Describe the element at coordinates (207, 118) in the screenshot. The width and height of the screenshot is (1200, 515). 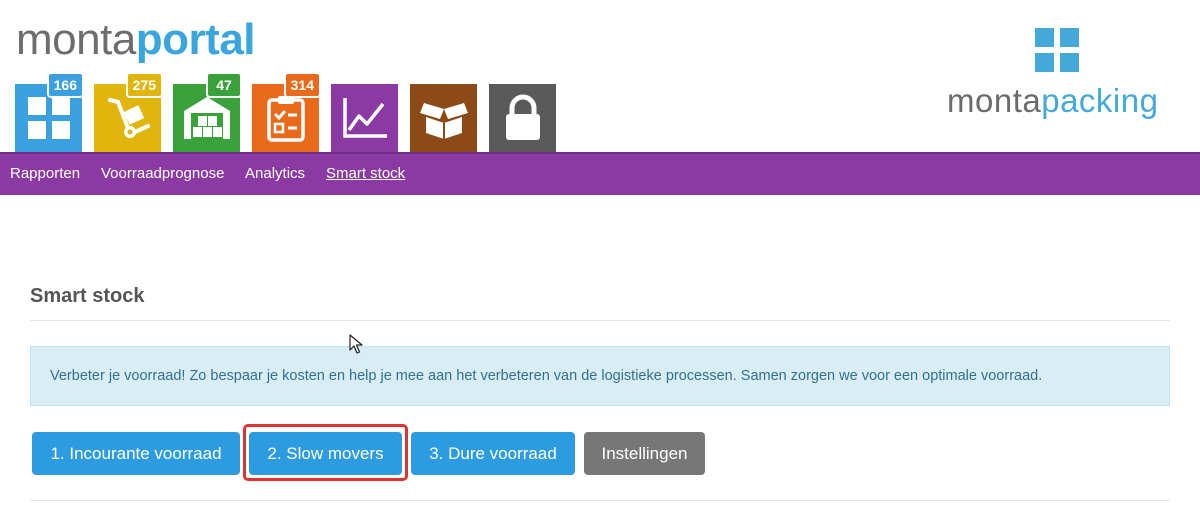
I see `warehouse-icon` at that location.